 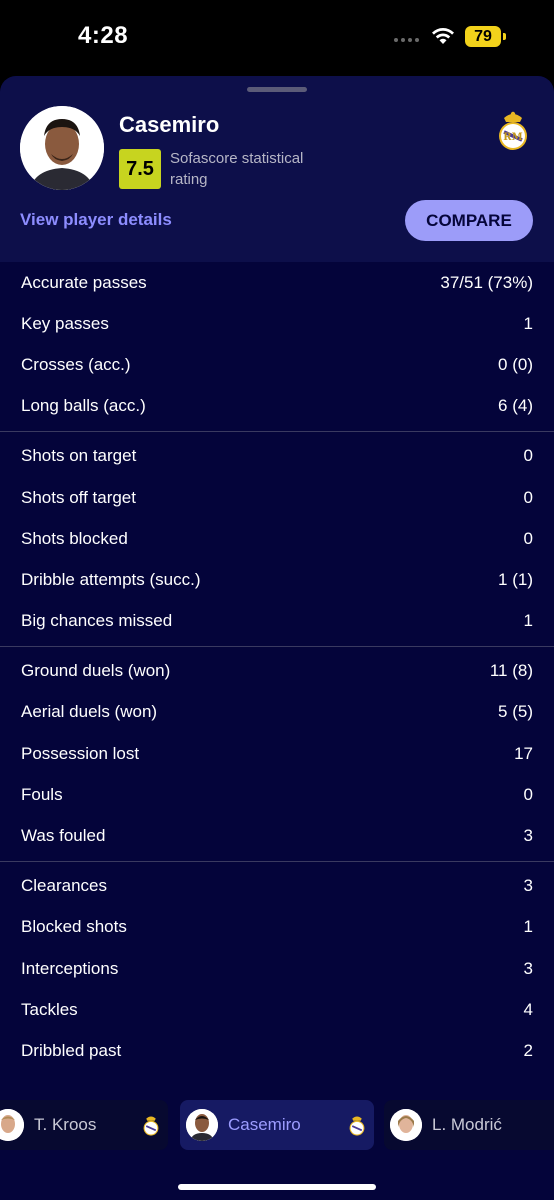 What do you see at coordinates (443, 36) in the screenshot?
I see `wifi-icon` at bounding box center [443, 36].